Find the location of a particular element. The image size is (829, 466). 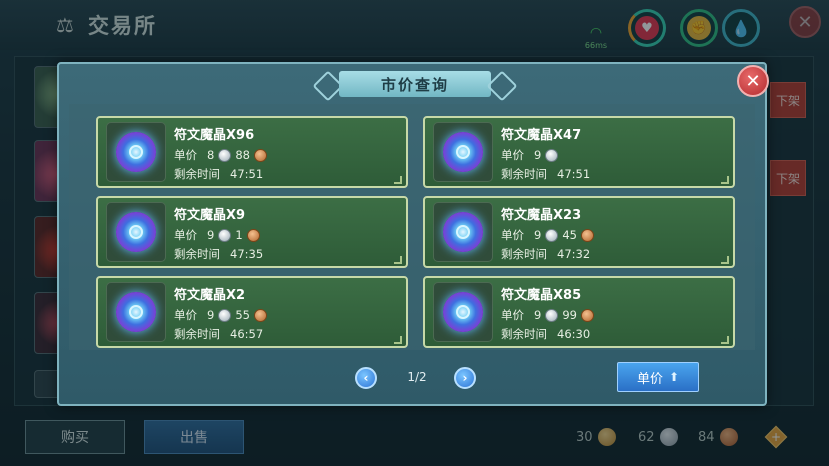

item-name: 符文魔晶X47 is located at coordinates (541, 135).